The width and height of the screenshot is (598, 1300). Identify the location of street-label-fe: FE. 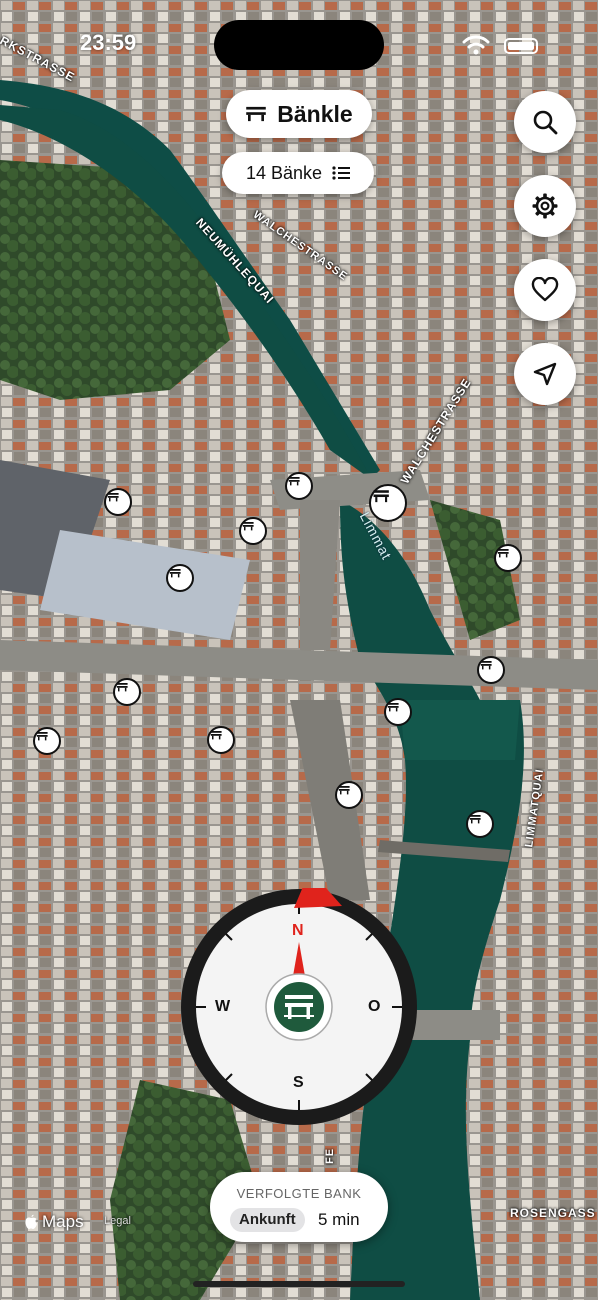
(330, 1156).